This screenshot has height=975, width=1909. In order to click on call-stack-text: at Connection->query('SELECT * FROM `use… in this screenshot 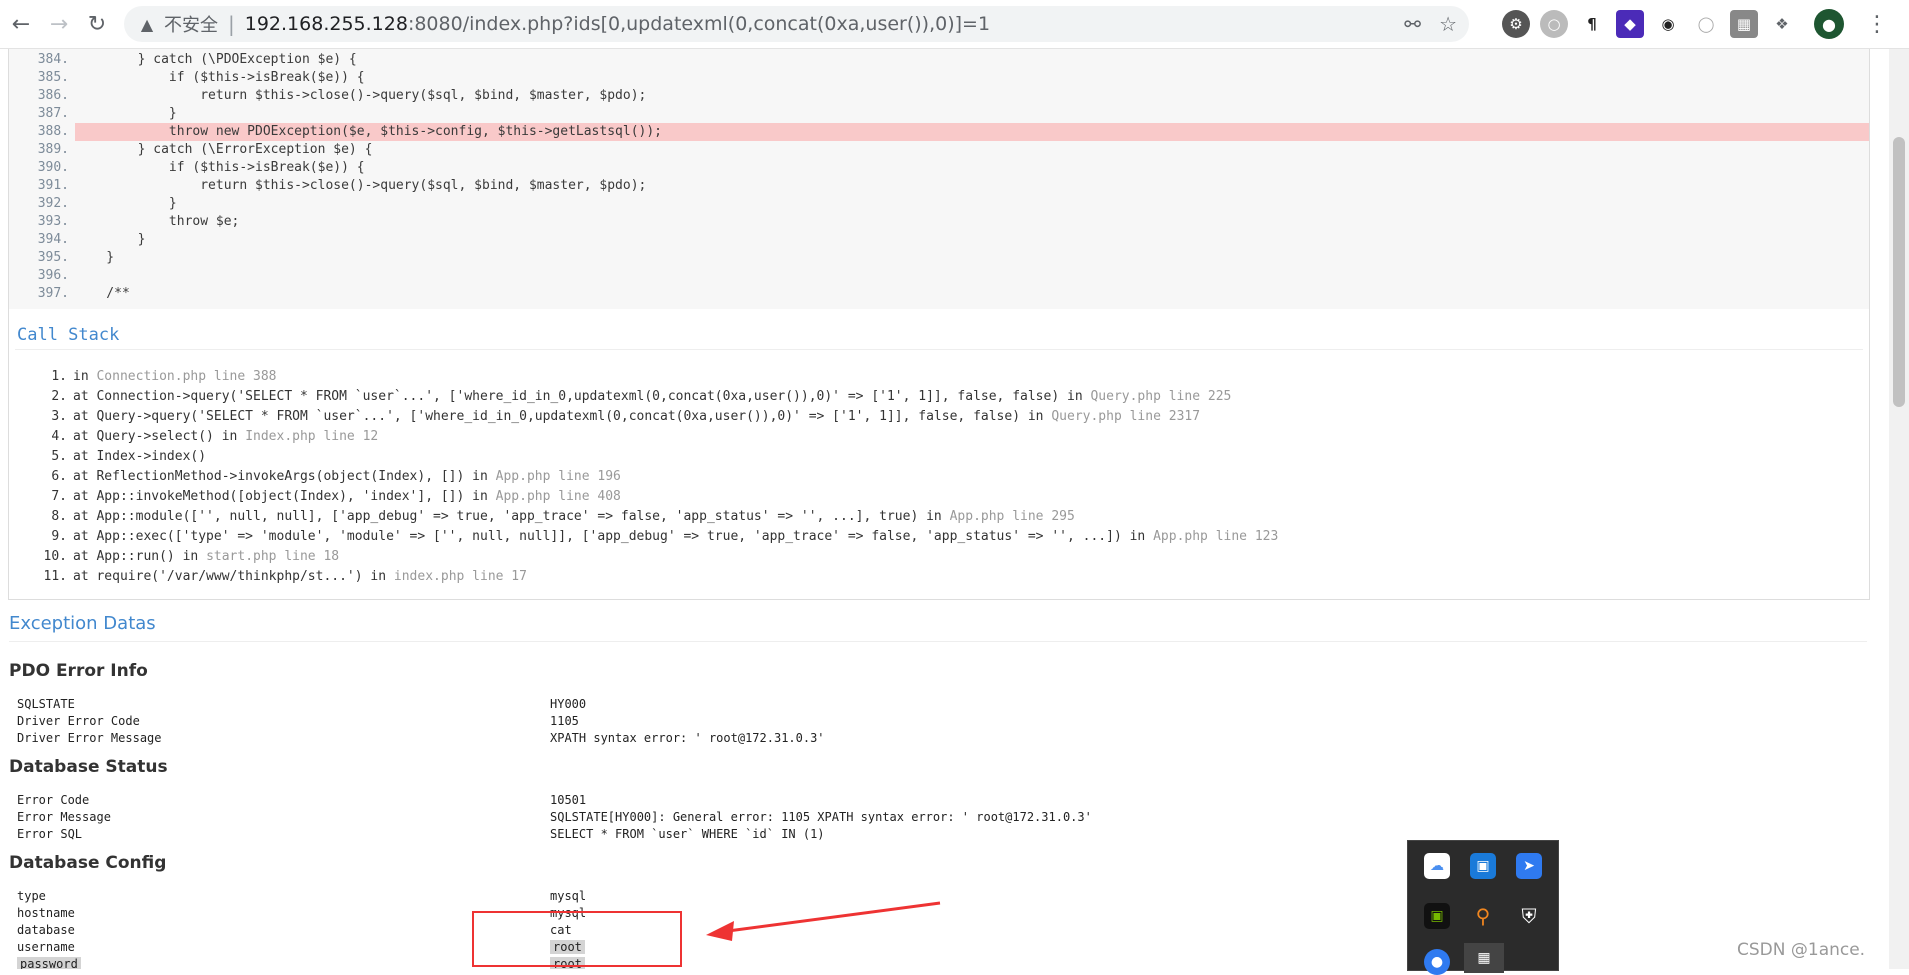, I will do `click(652, 397)`.